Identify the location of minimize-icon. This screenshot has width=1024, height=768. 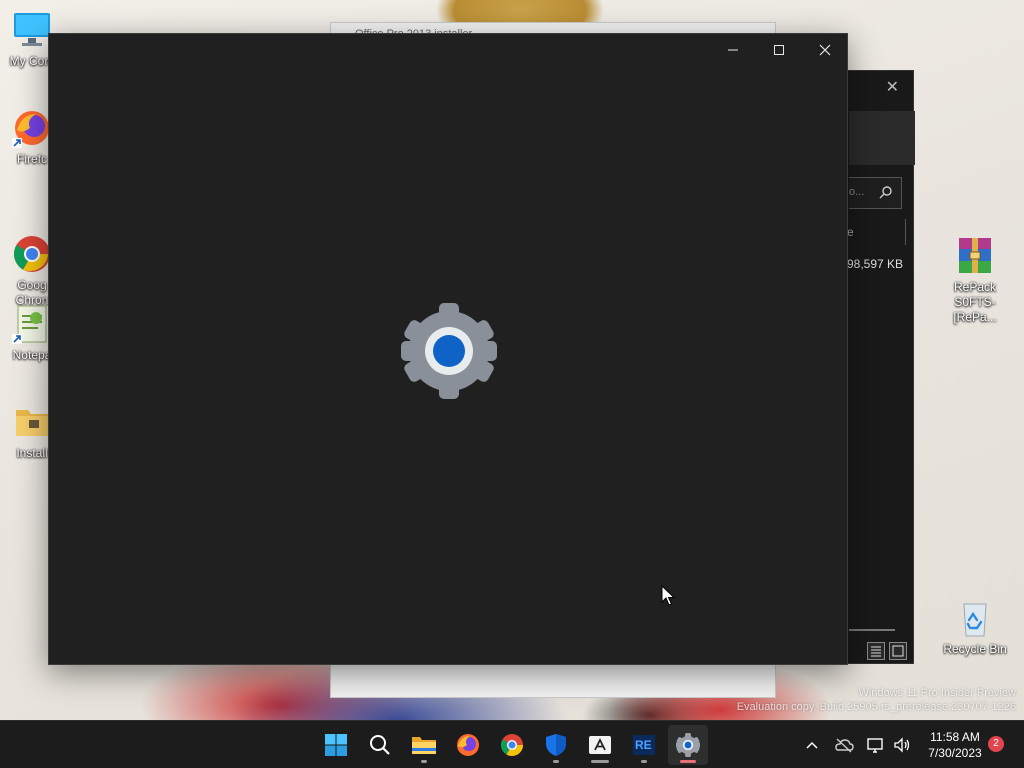
(733, 50).